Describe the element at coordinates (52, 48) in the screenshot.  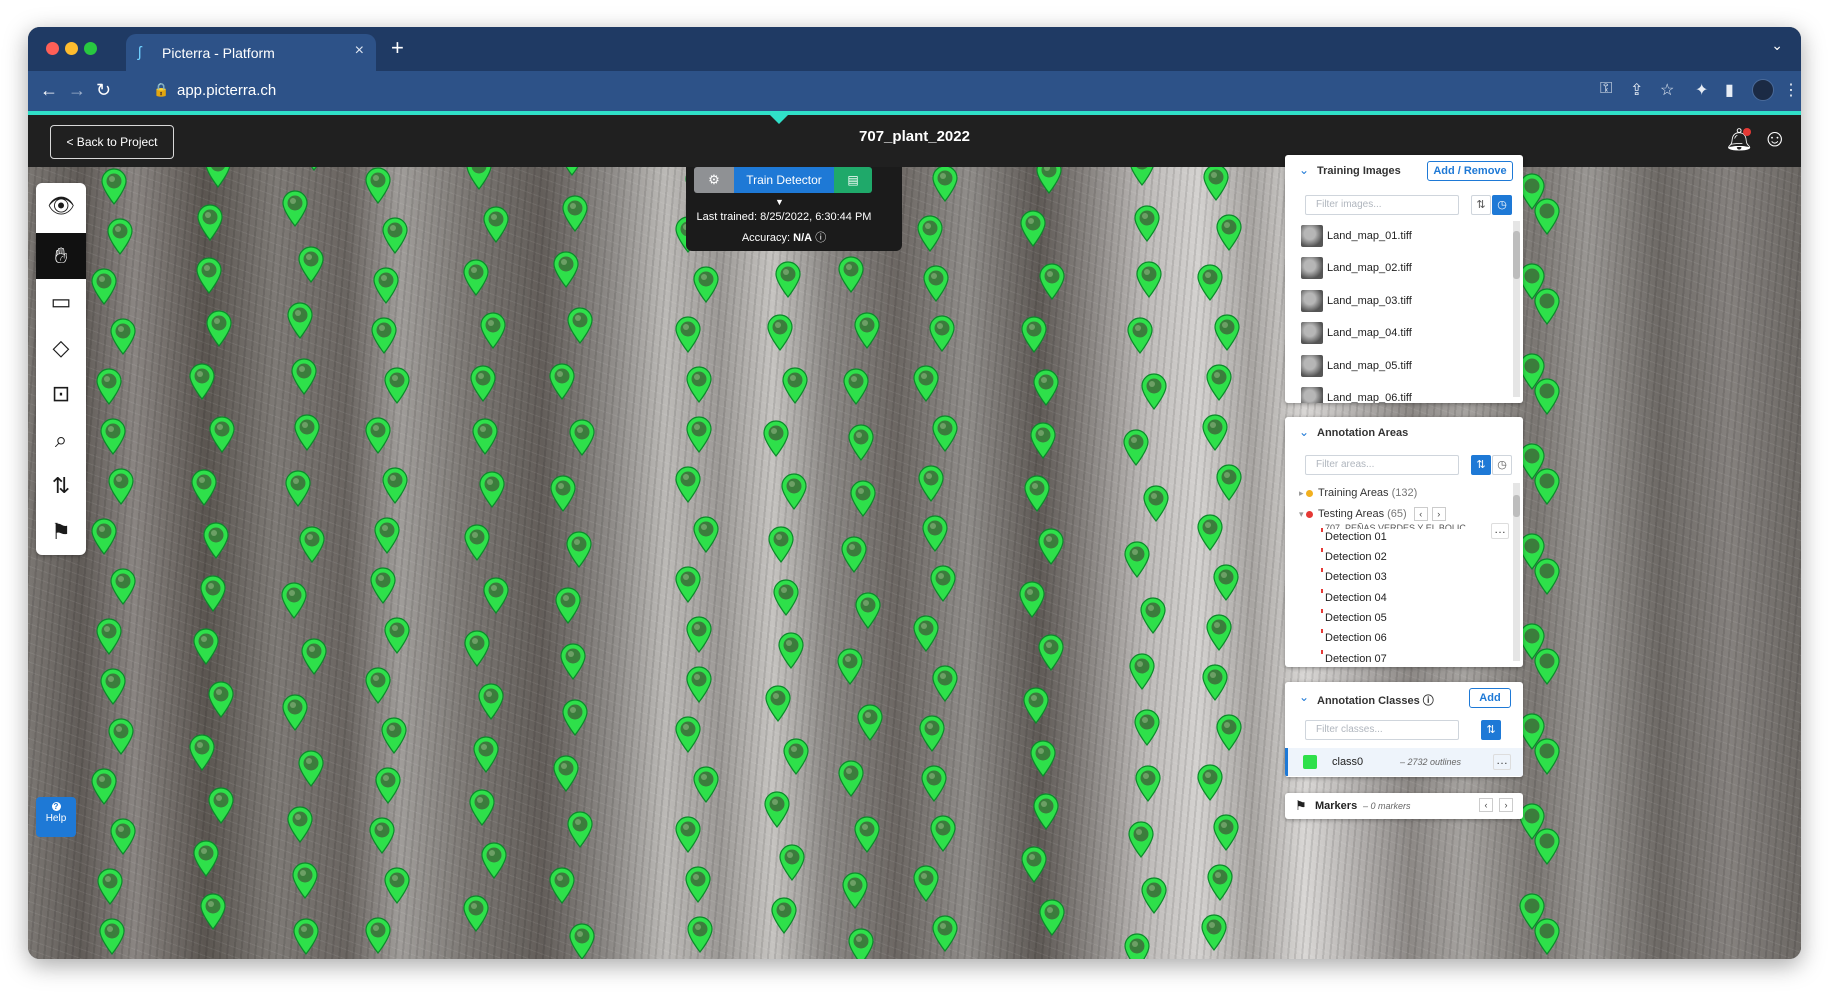
I see `close-window-button` at that location.